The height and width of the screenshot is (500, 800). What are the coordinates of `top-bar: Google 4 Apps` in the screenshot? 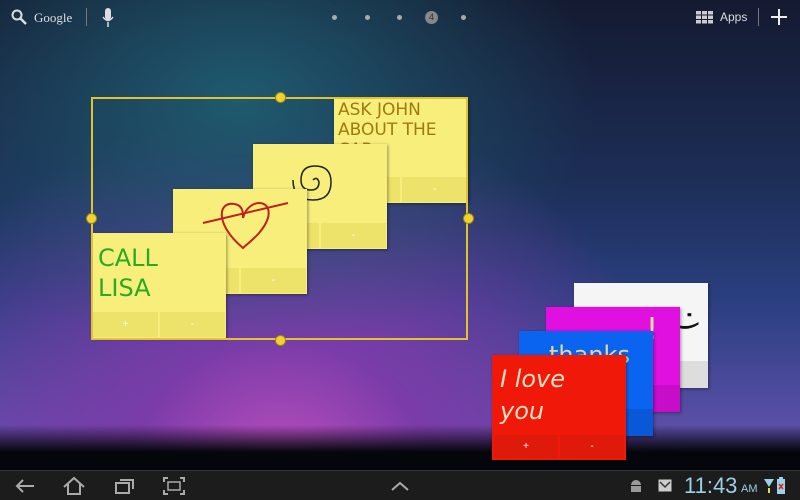 It's located at (400, 17).